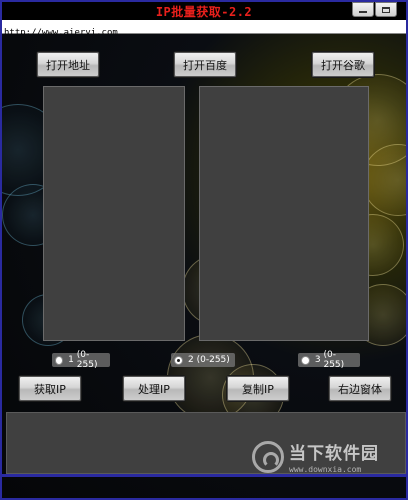 This screenshot has width=408, height=500. What do you see at coordinates (317, 360) in the screenshot?
I see `radio-number: 3` at bounding box center [317, 360].